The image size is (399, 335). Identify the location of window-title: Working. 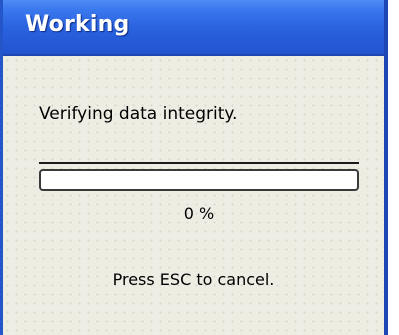
(77, 24).